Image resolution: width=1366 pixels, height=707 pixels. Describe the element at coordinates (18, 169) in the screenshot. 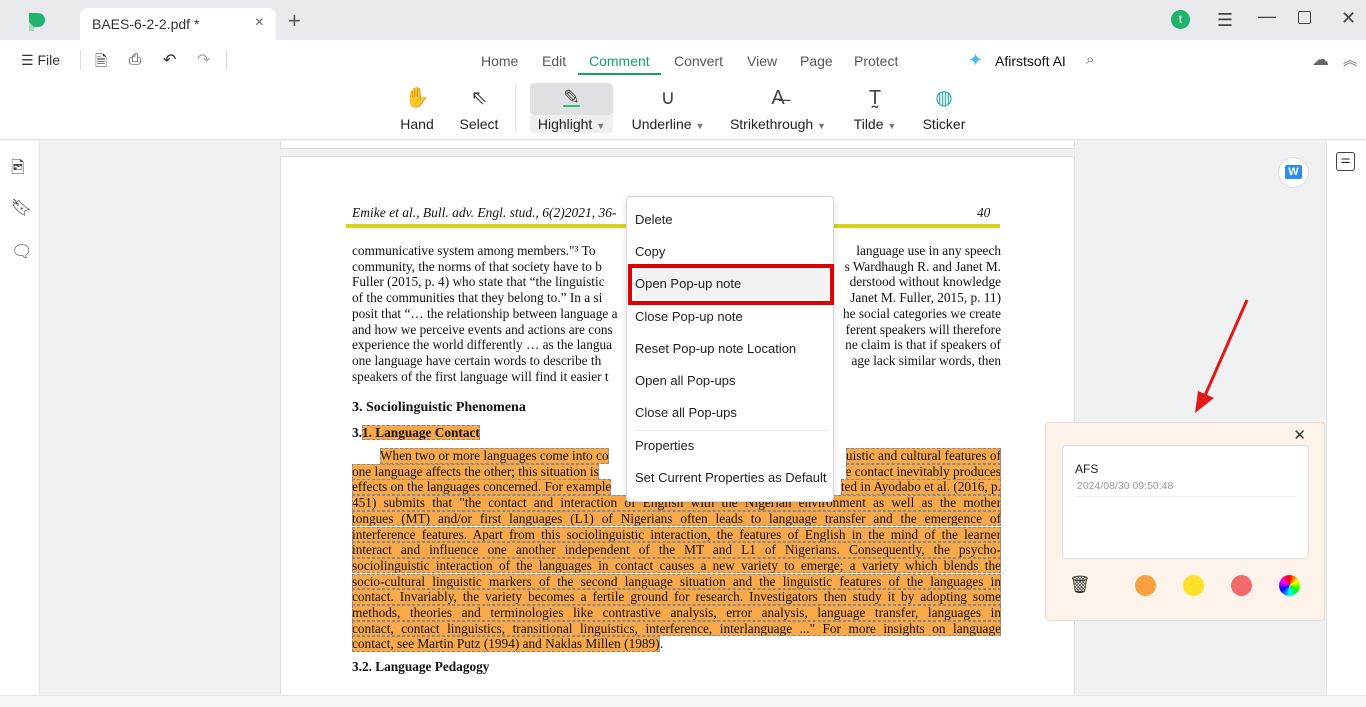

I see `thumbnail-icon: 🖻` at that location.